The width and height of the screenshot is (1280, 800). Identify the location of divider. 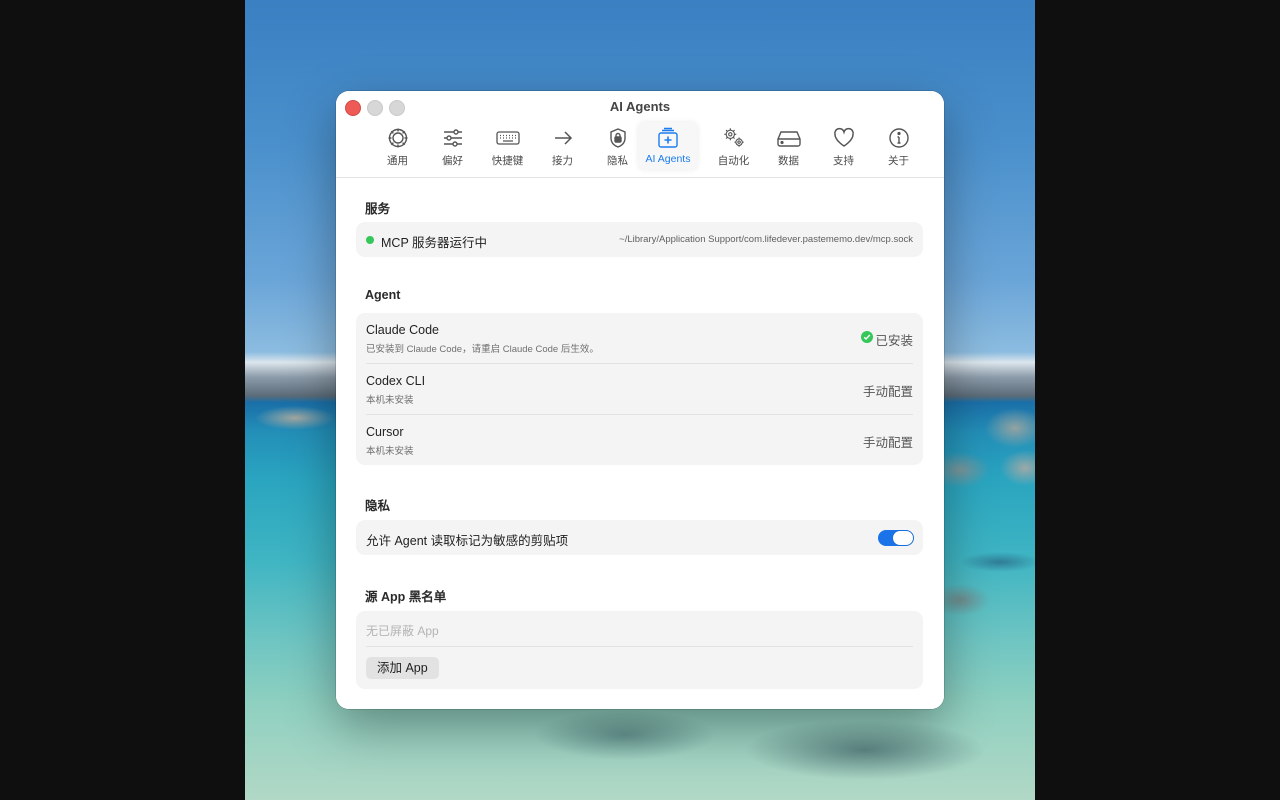
(639, 646).